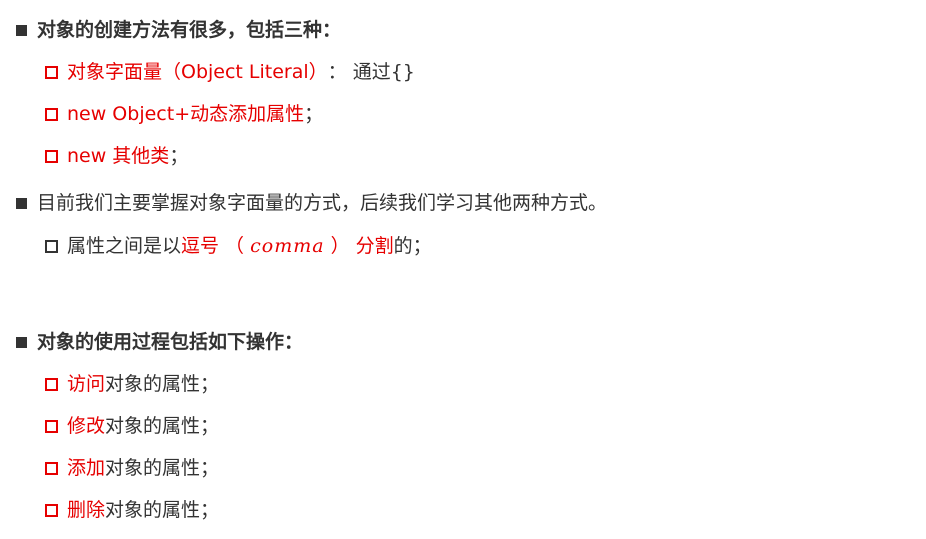 The image size is (926, 539). Describe the element at coordinates (359, 246) in the screenshot. I see `item-highlight: ） 分割` at that location.